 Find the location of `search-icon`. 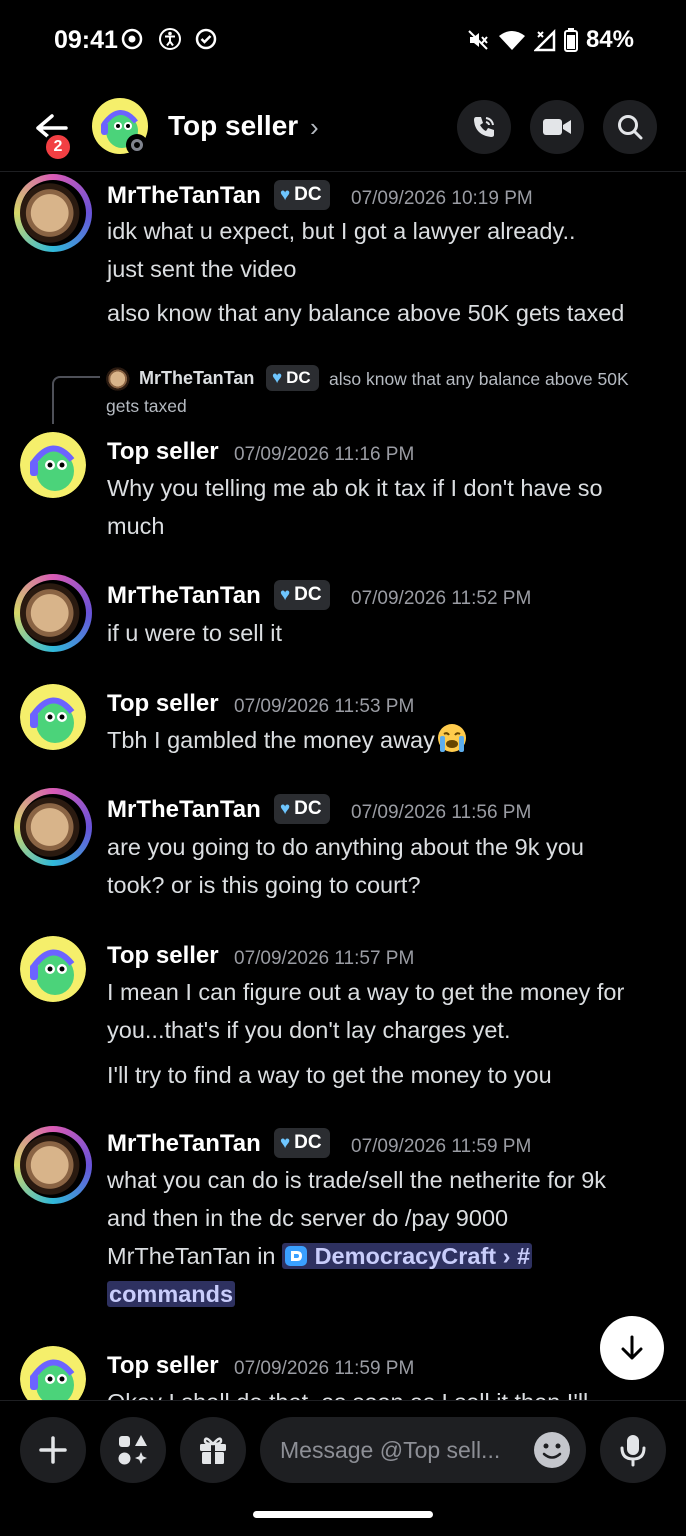

search-icon is located at coordinates (630, 127).